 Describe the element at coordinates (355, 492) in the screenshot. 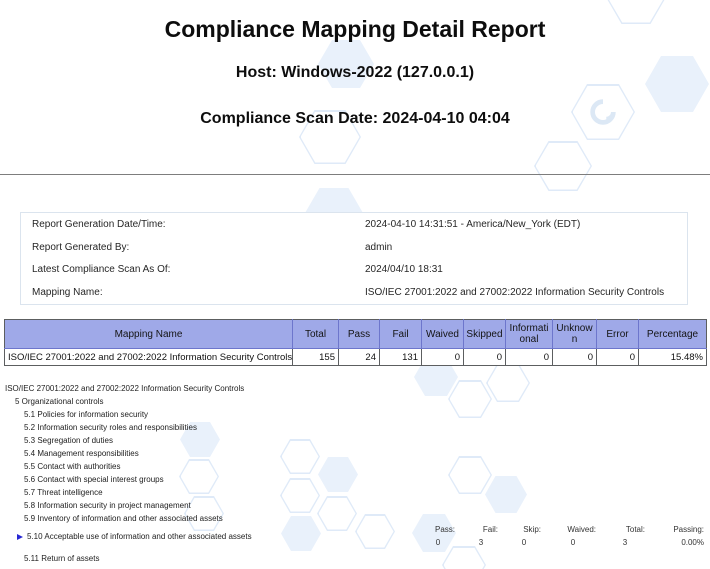

I see `tree-item: 5.7 Threat intelligence` at that location.